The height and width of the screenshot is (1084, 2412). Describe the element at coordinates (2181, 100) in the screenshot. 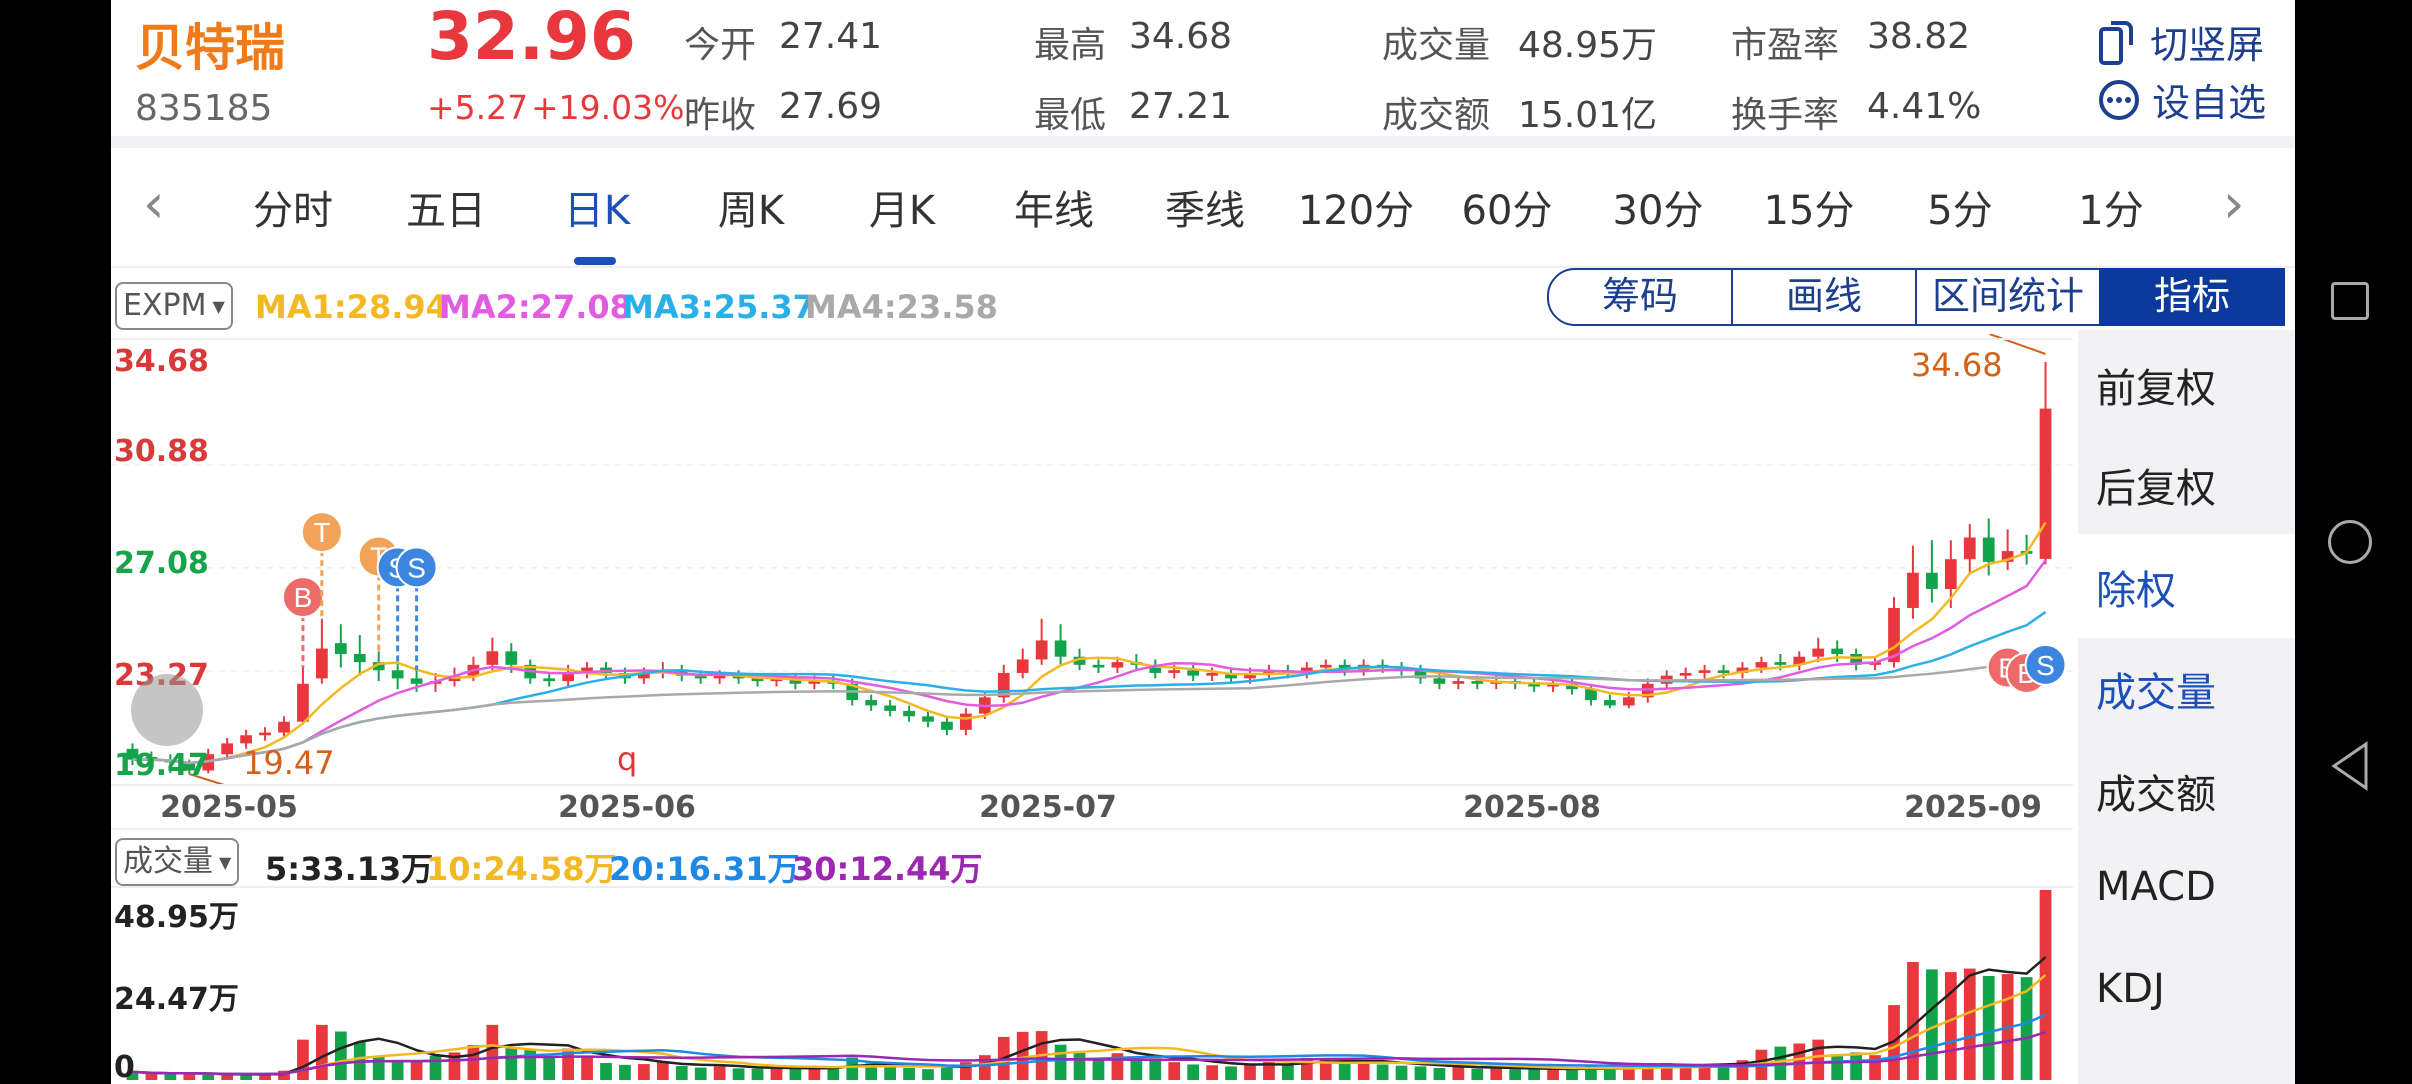

I see `add-watchlist-button: 设自选` at that location.